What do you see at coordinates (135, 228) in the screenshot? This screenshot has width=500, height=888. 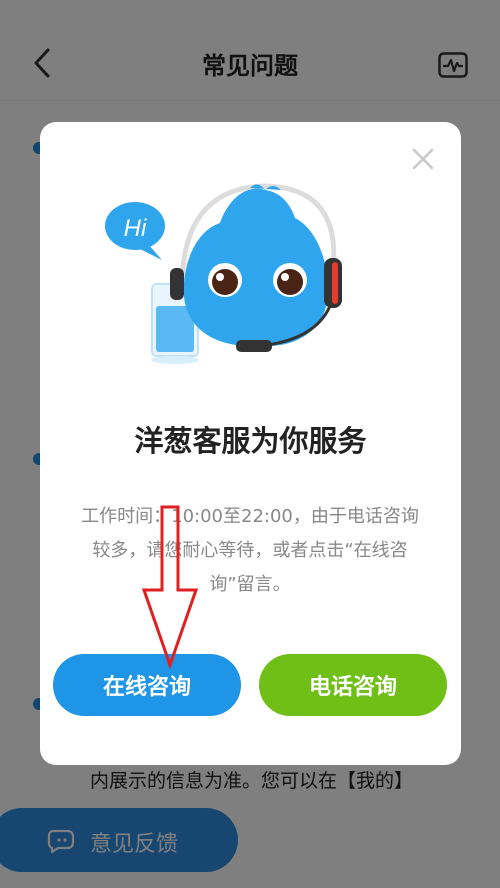 I see `svg-text: Hi` at bounding box center [135, 228].